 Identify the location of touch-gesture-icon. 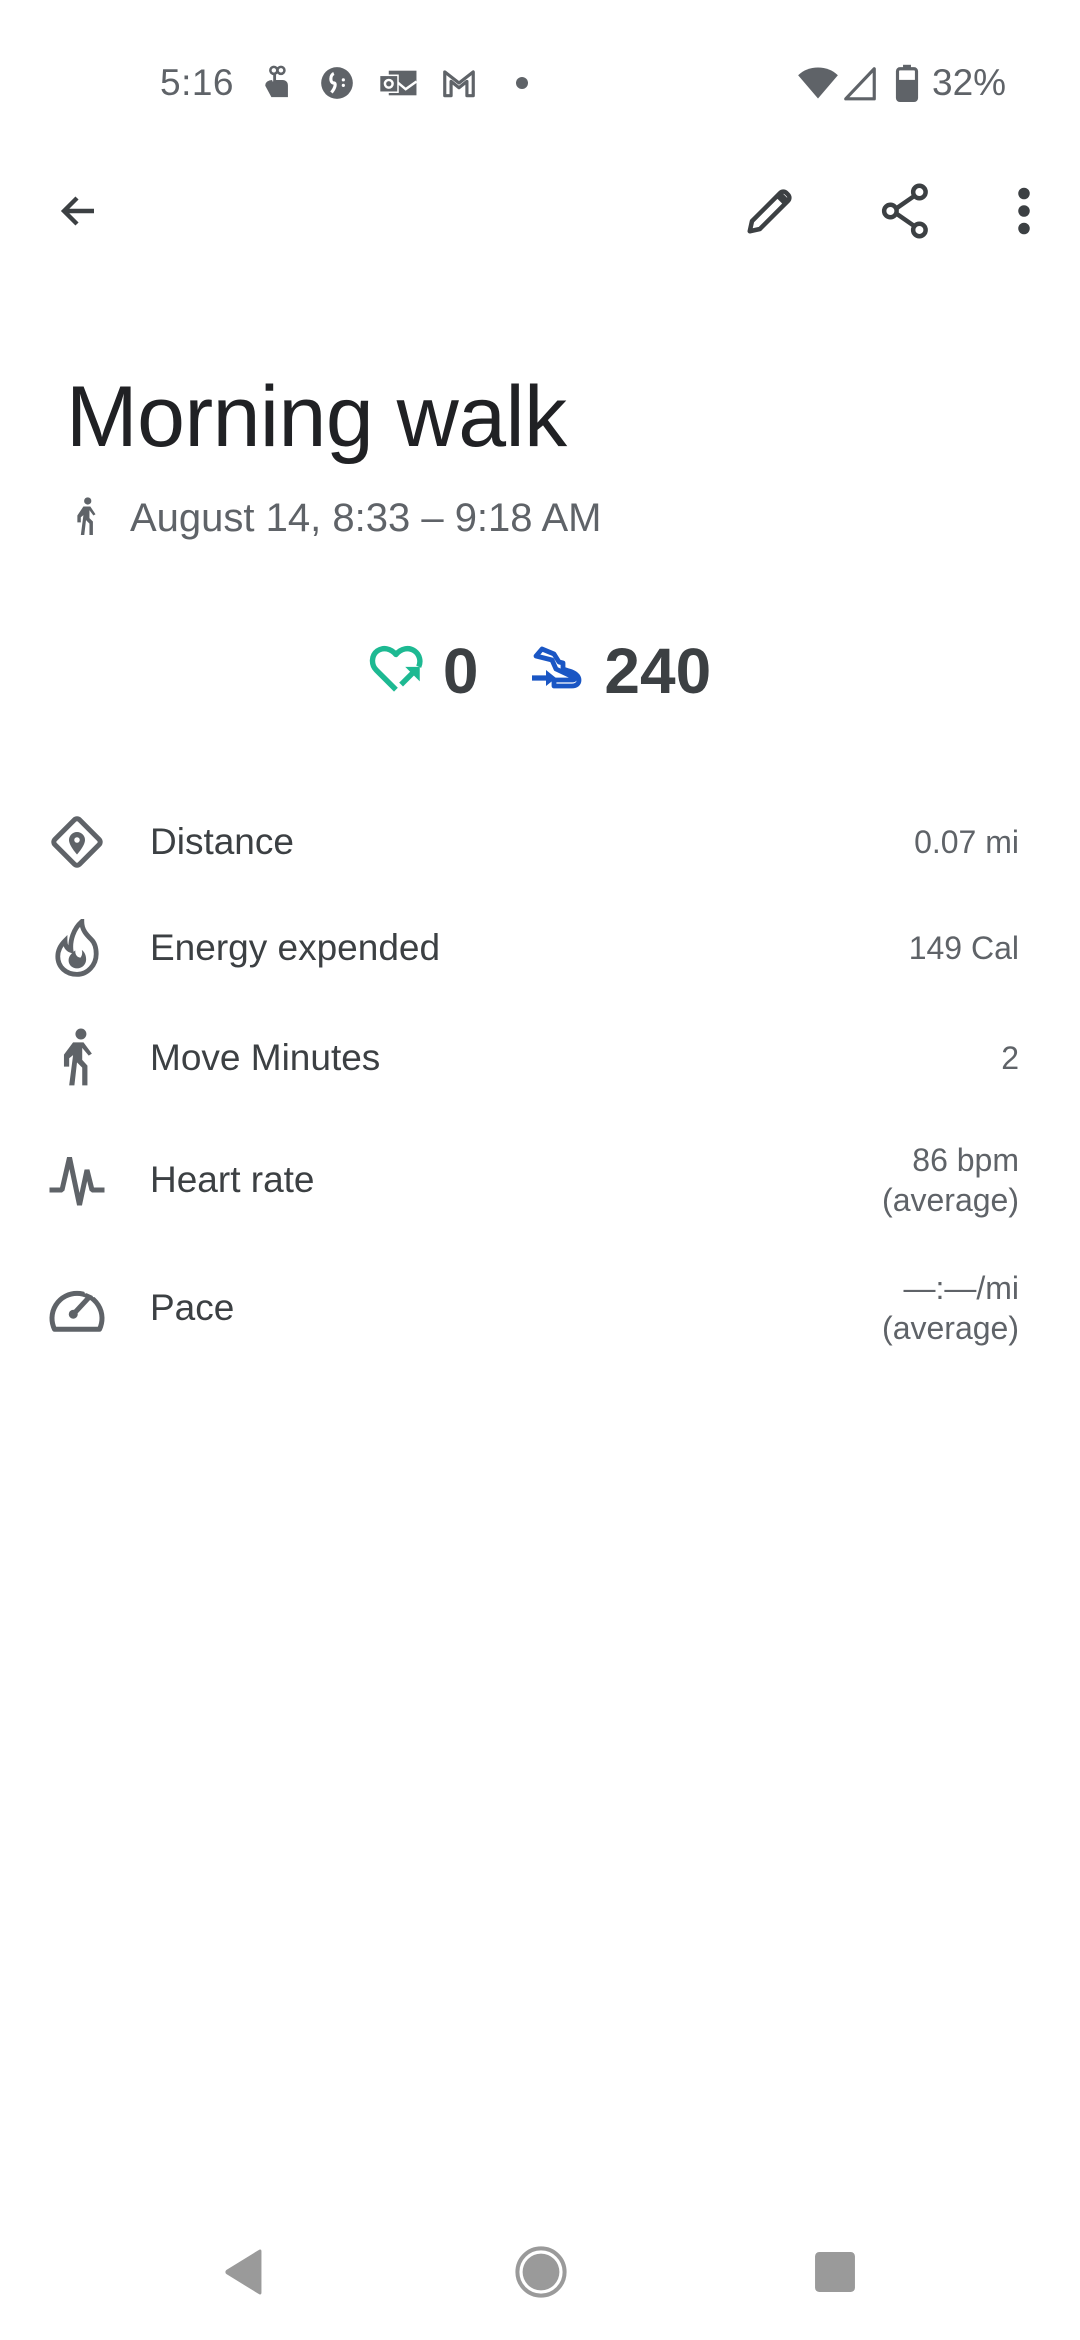
(277, 83).